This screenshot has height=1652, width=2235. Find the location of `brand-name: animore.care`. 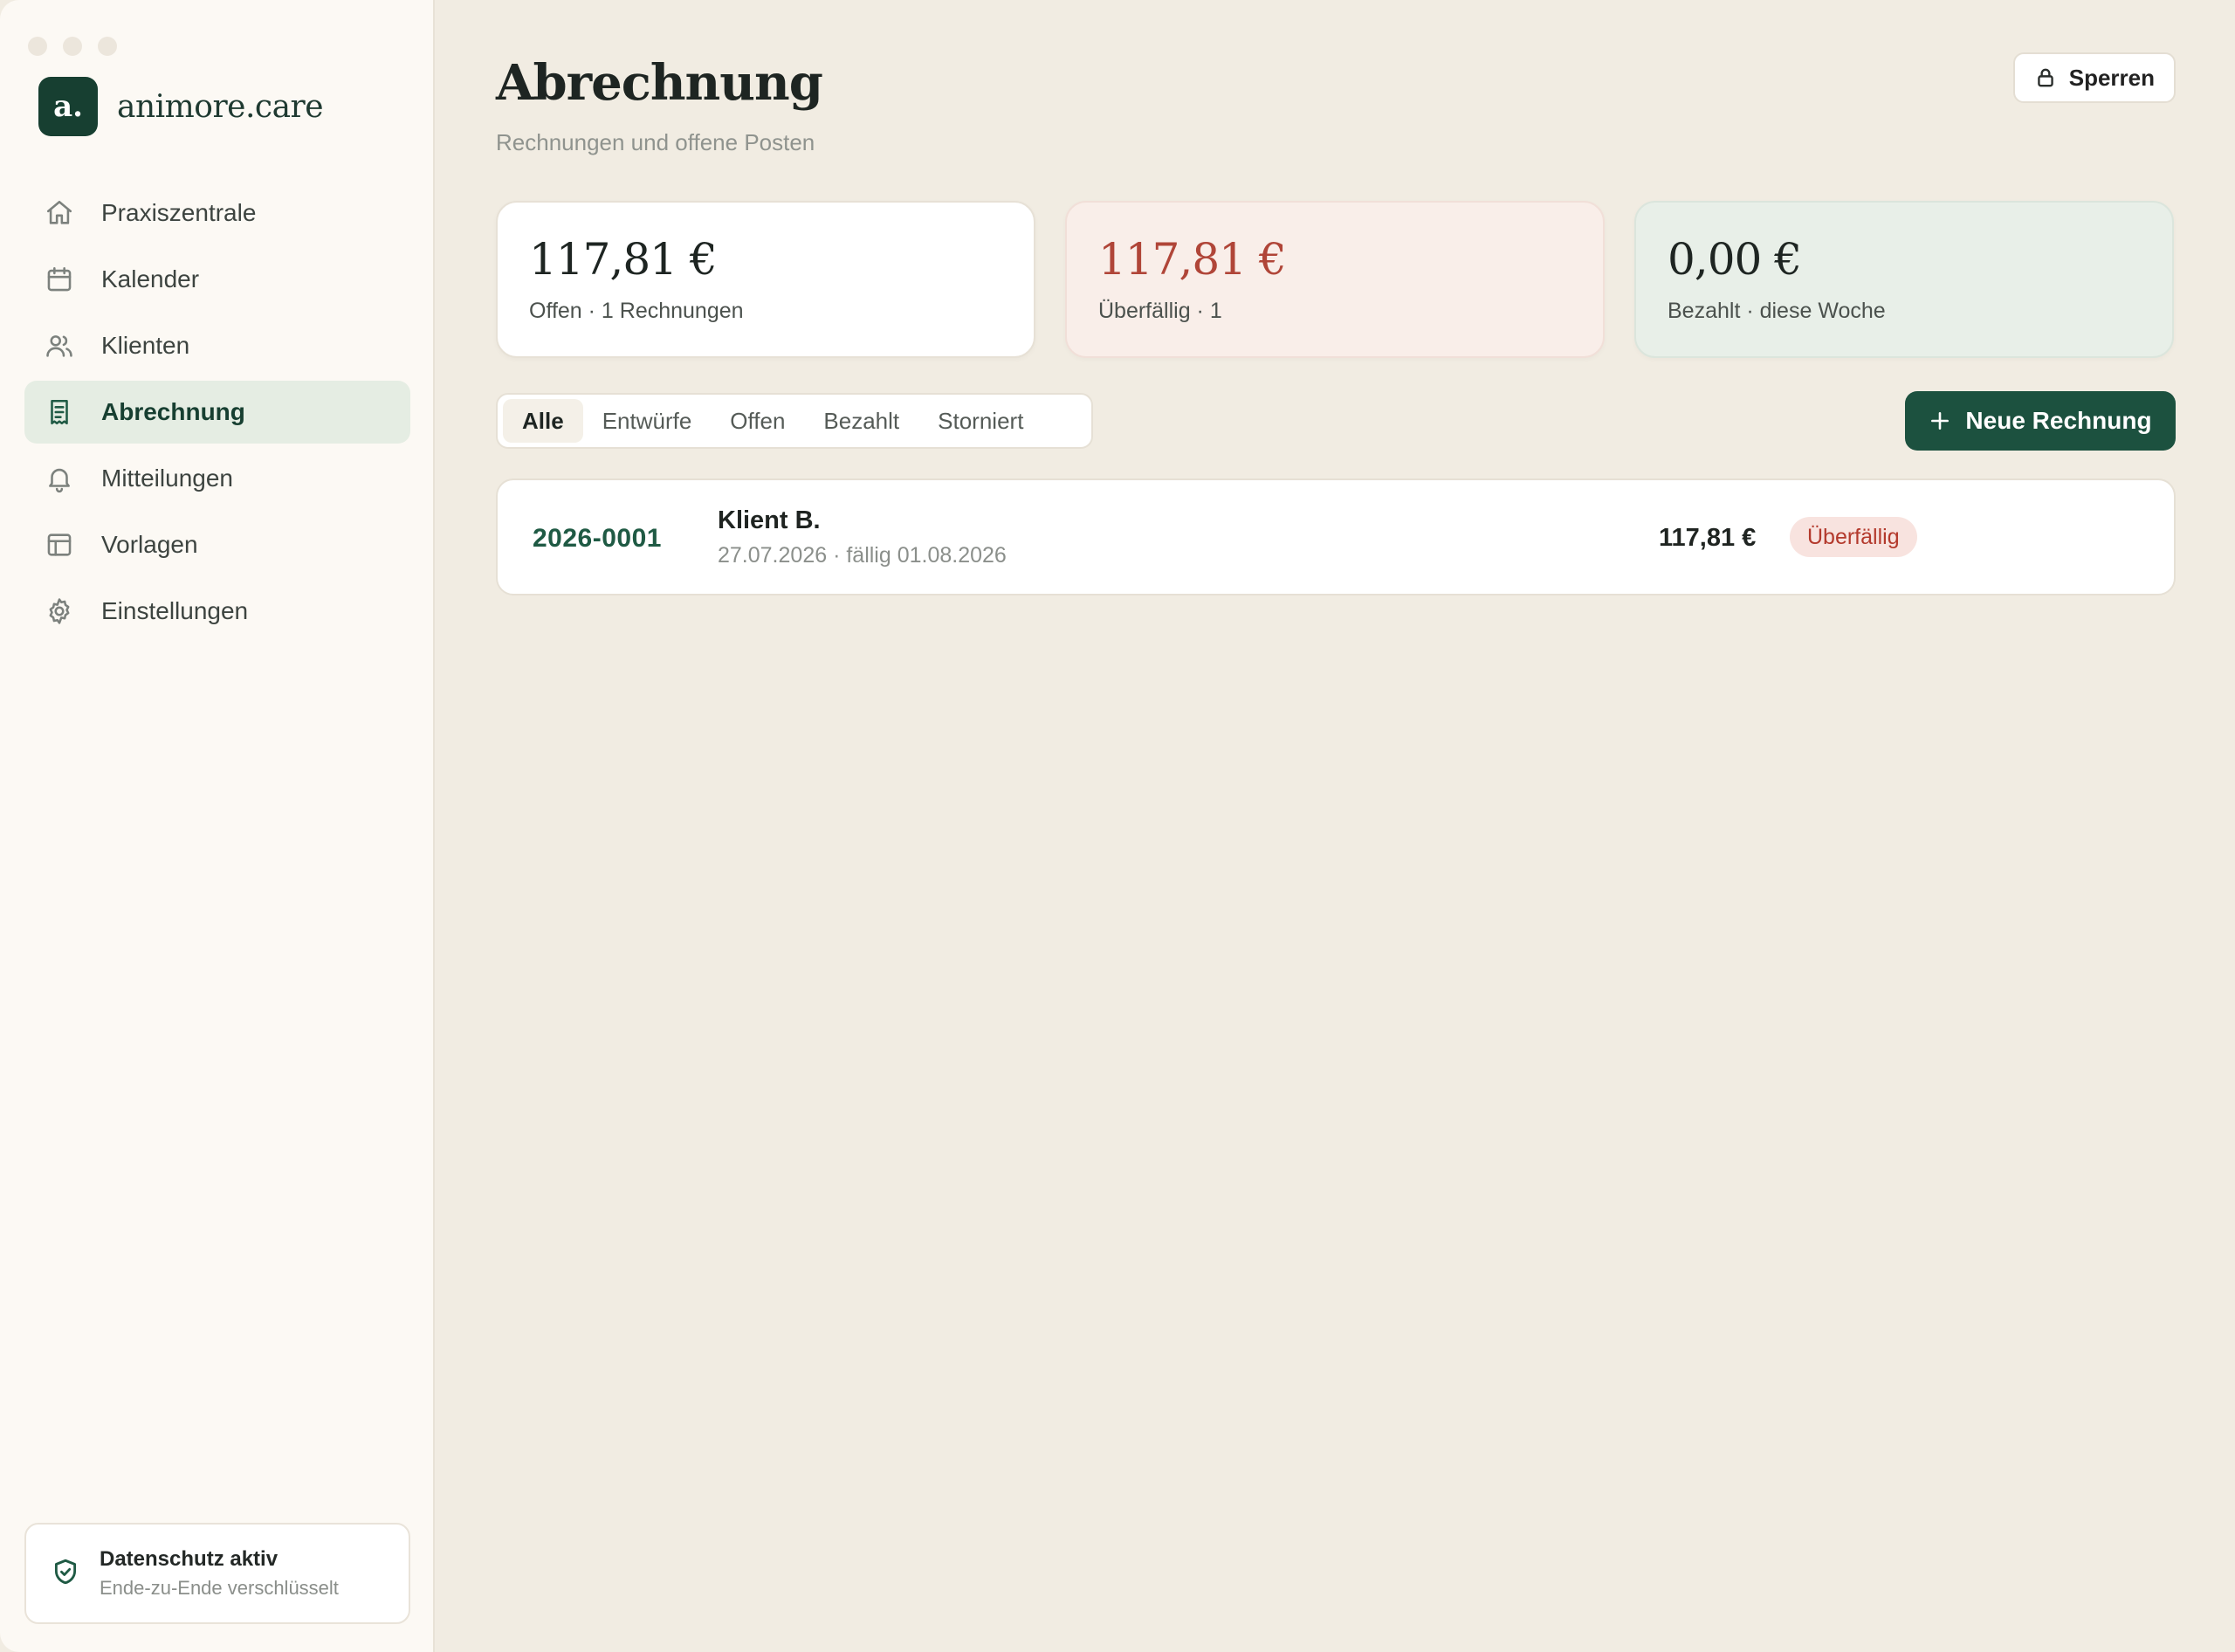

brand-name: animore.care is located at coordinates (220, 106).